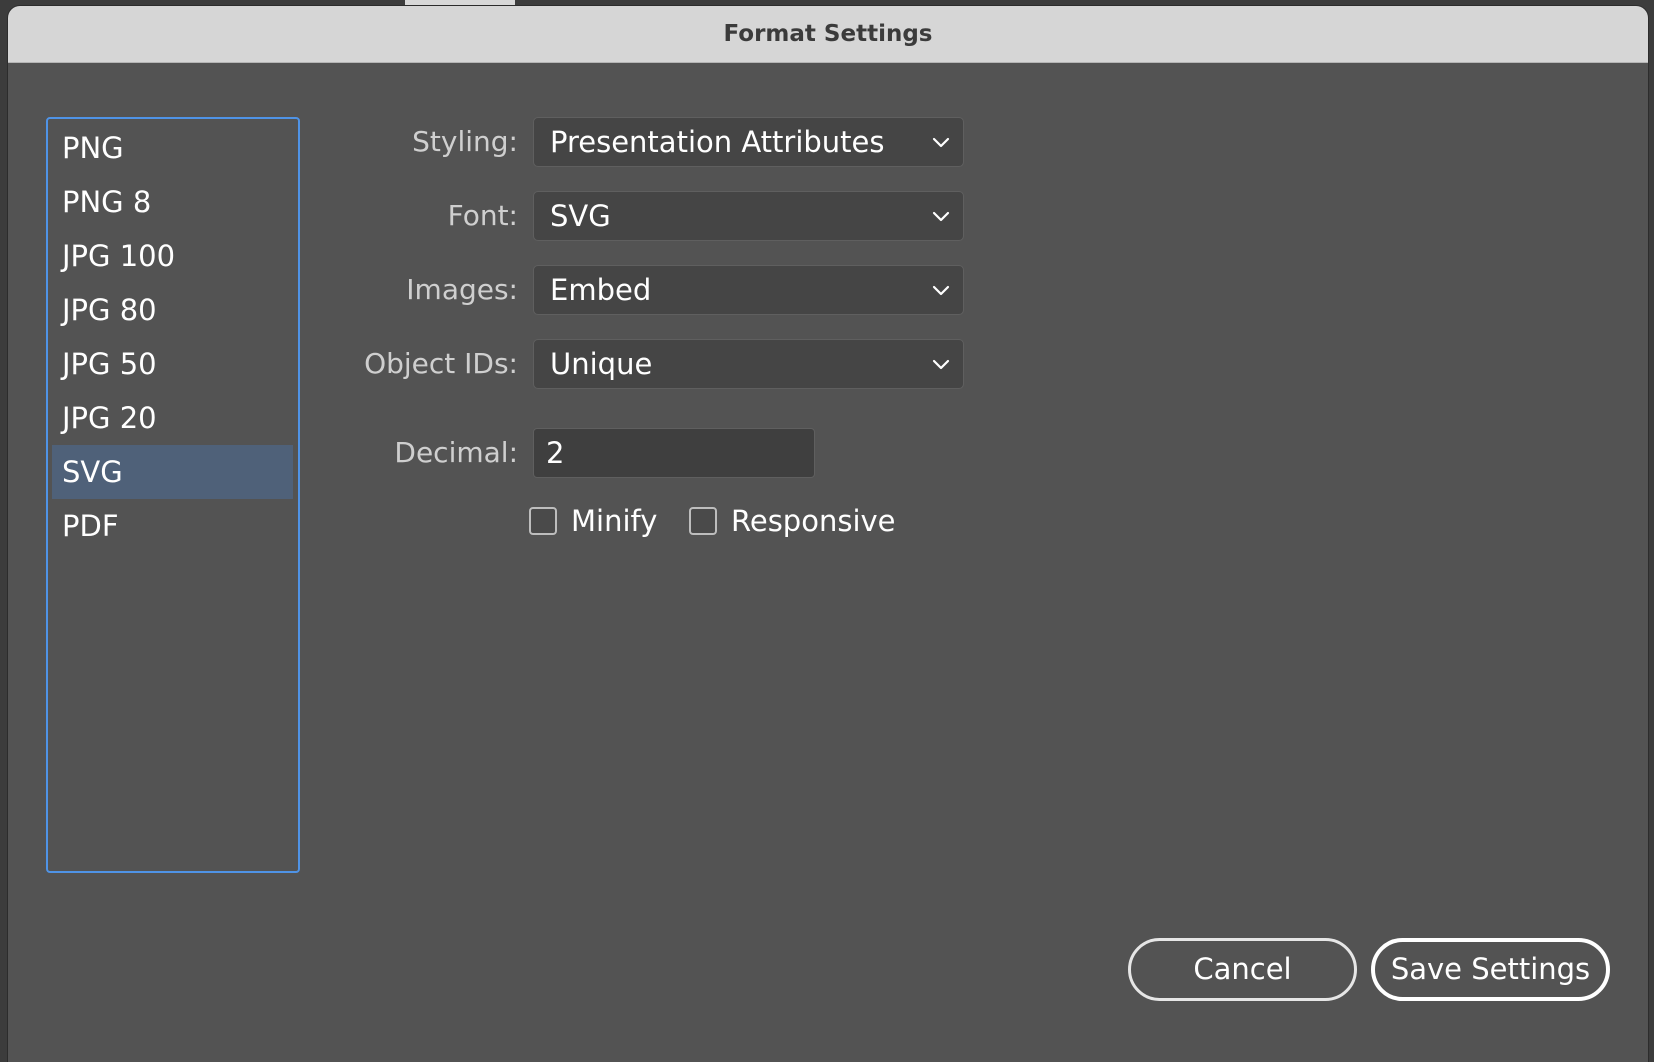  What do you see at coordinates (601, 364) in the screenshot?
I see `object-ids-value: Unique` at bounding box center [601, 364].